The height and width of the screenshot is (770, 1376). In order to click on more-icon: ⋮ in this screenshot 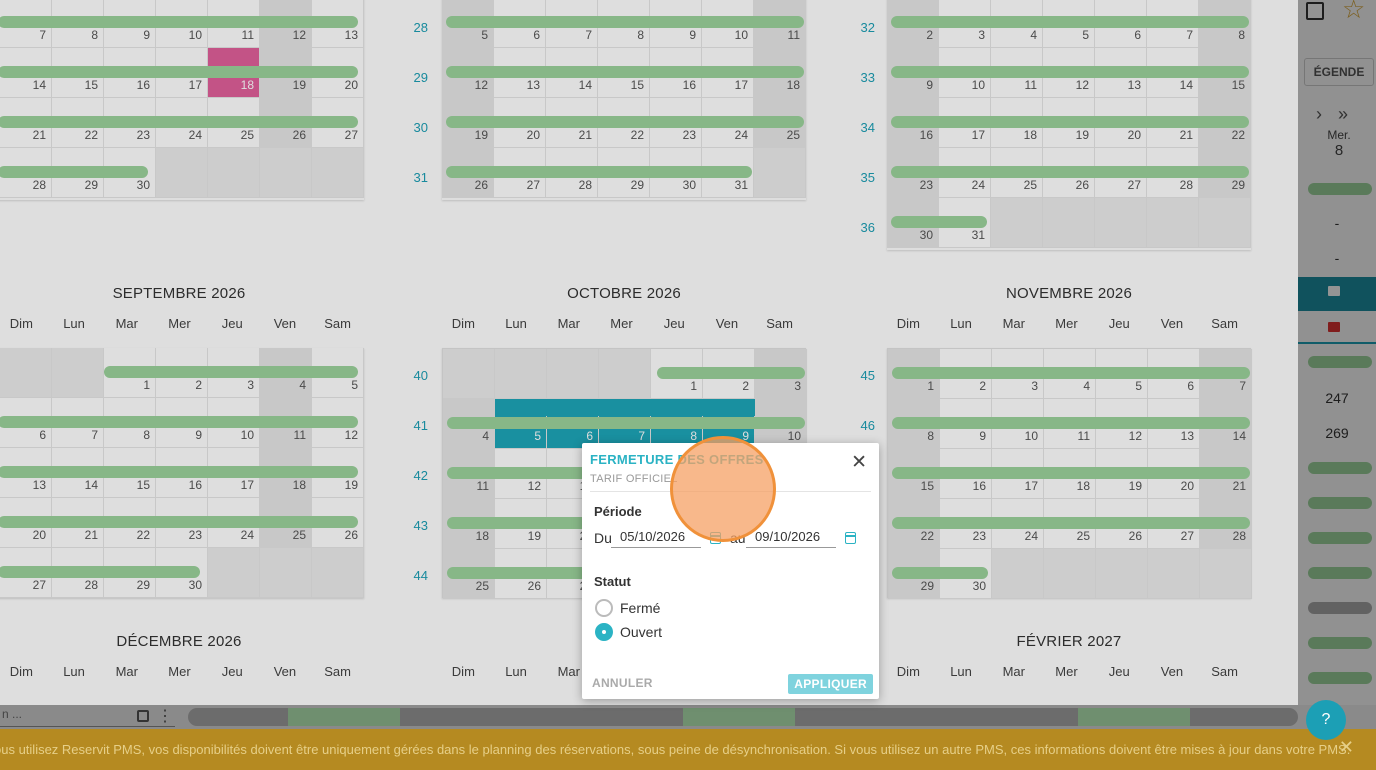, I will do `click(165, 716)`.